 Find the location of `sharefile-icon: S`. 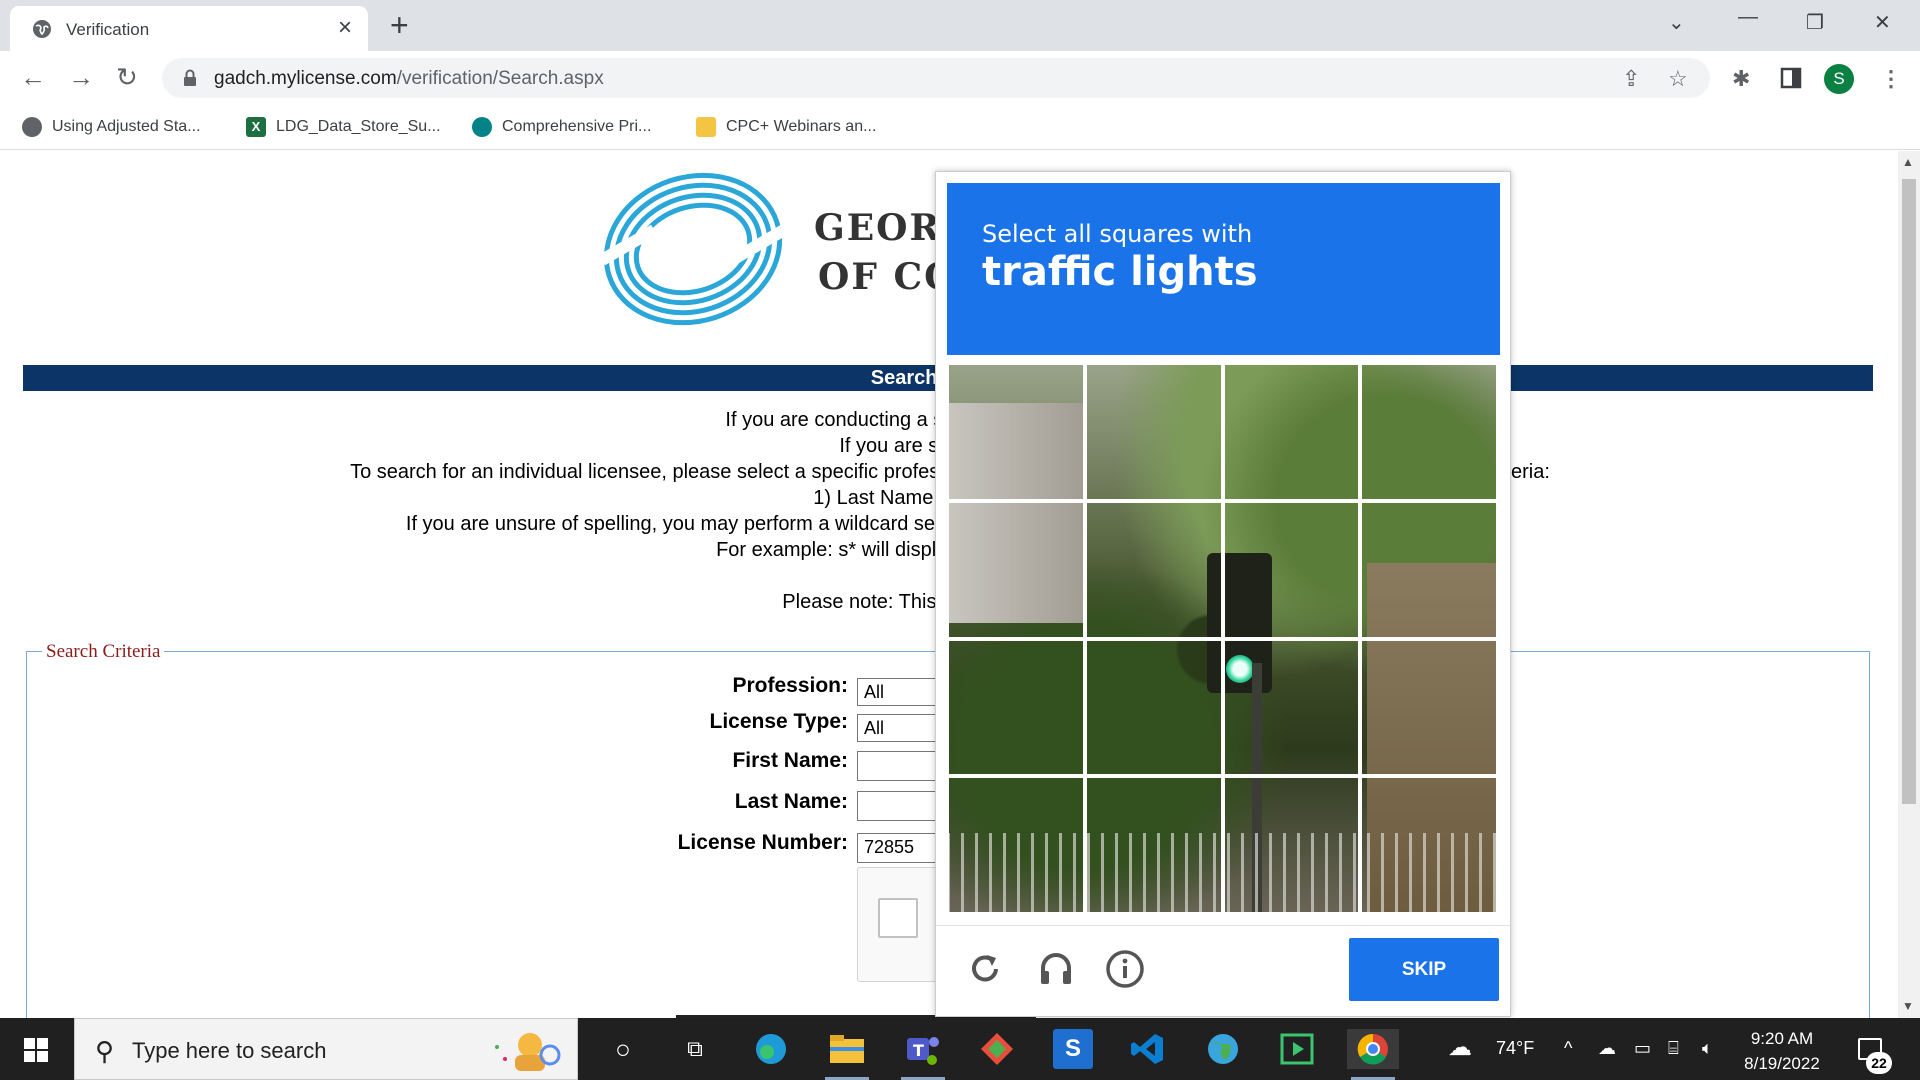

sharefile-icon: S is located at coordinates (1073, 1049).